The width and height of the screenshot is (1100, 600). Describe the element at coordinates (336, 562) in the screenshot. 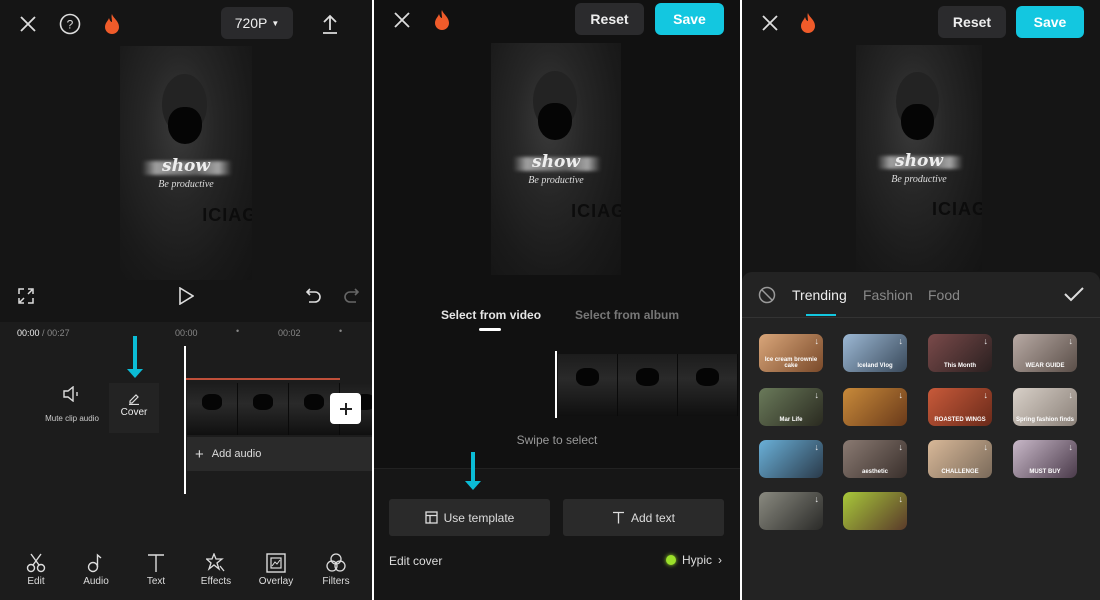

I see `filters-icon` at that location.